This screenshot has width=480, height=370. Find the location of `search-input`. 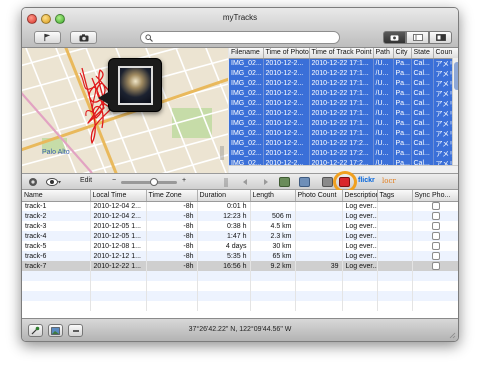

search-input is located at coordinates (245, 37).